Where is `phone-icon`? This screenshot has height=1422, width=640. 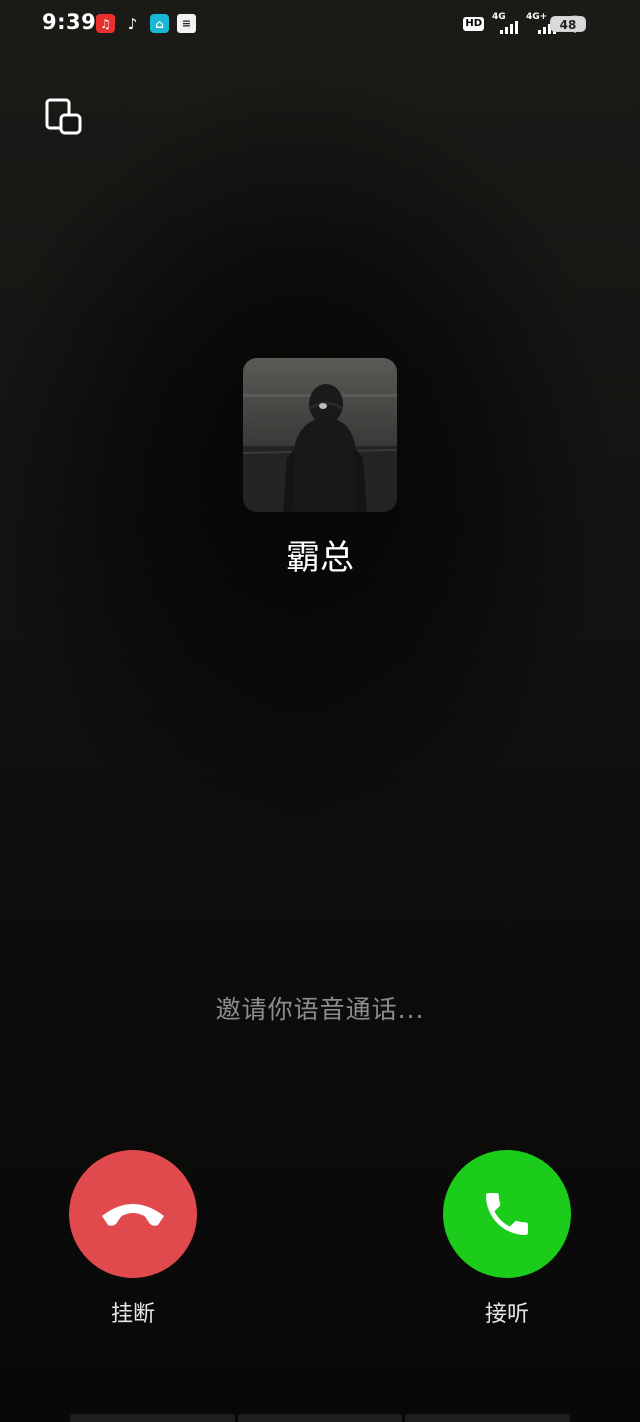
phone-icon is located at coordinates (507, 1214).